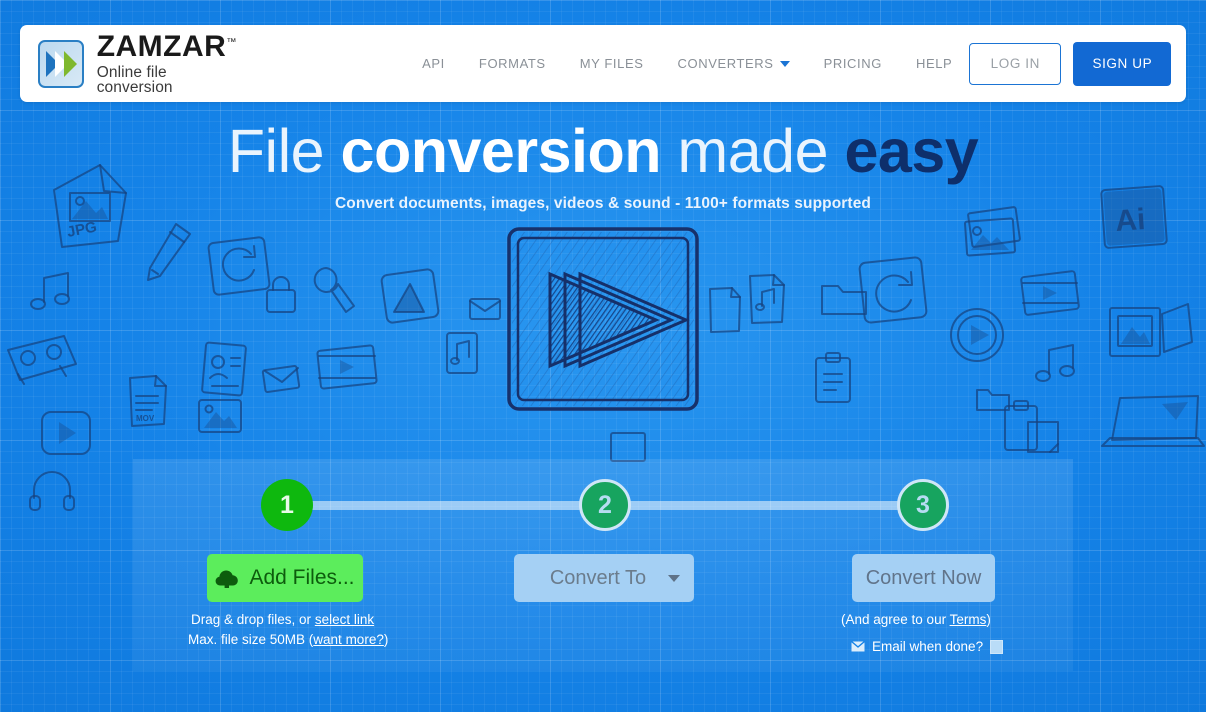 The image size is (1206, 712). Describe the element at coordinates (923, 505) in the screenshot. I see `step-3: 3` at that location.